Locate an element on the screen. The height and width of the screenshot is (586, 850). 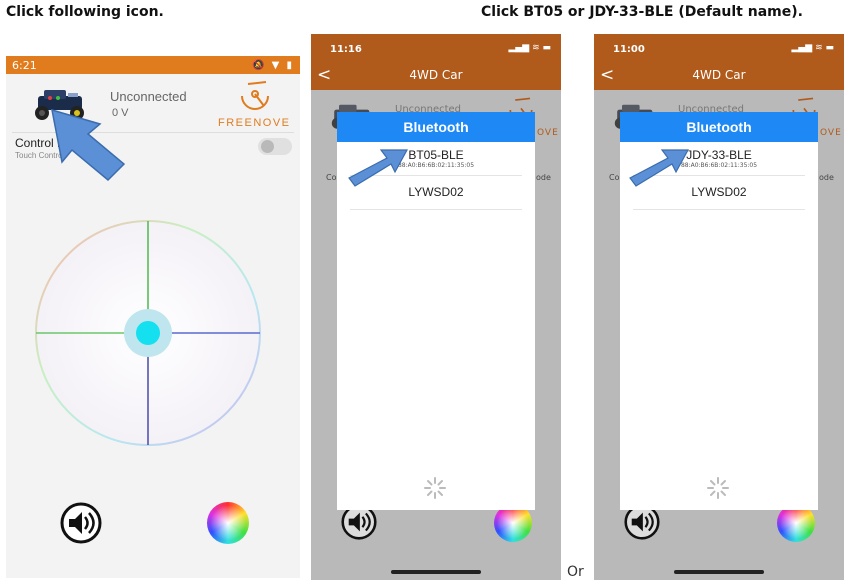
android-header: Unconnected 0 V FREENOVE is located at coordinates (153, 104).